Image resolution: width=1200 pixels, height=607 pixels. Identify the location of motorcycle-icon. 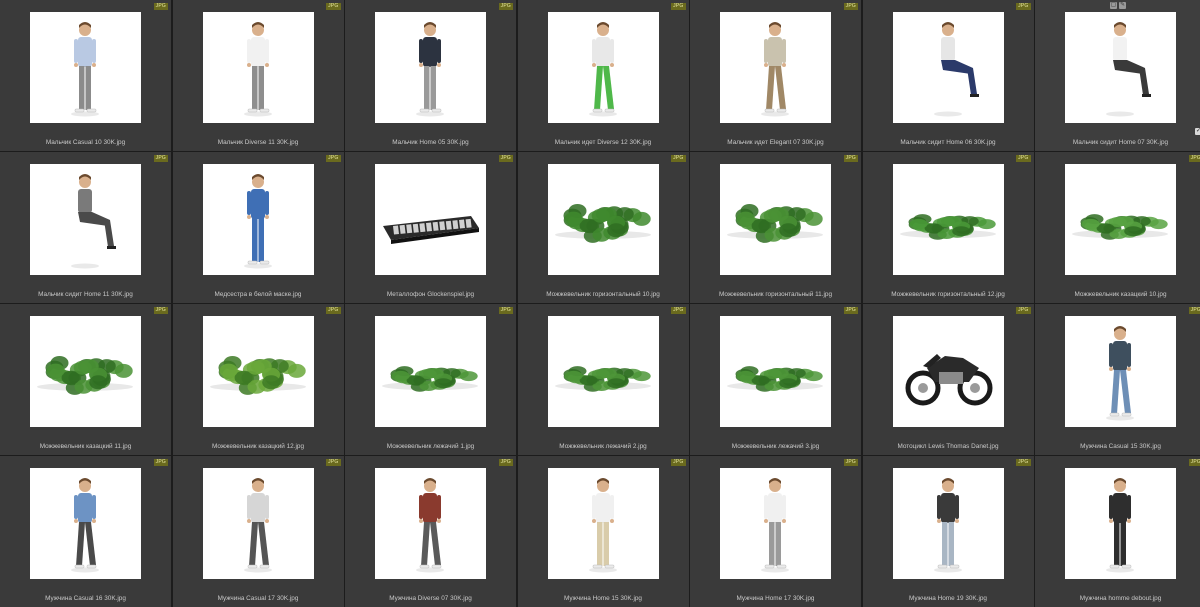
(948, 380).